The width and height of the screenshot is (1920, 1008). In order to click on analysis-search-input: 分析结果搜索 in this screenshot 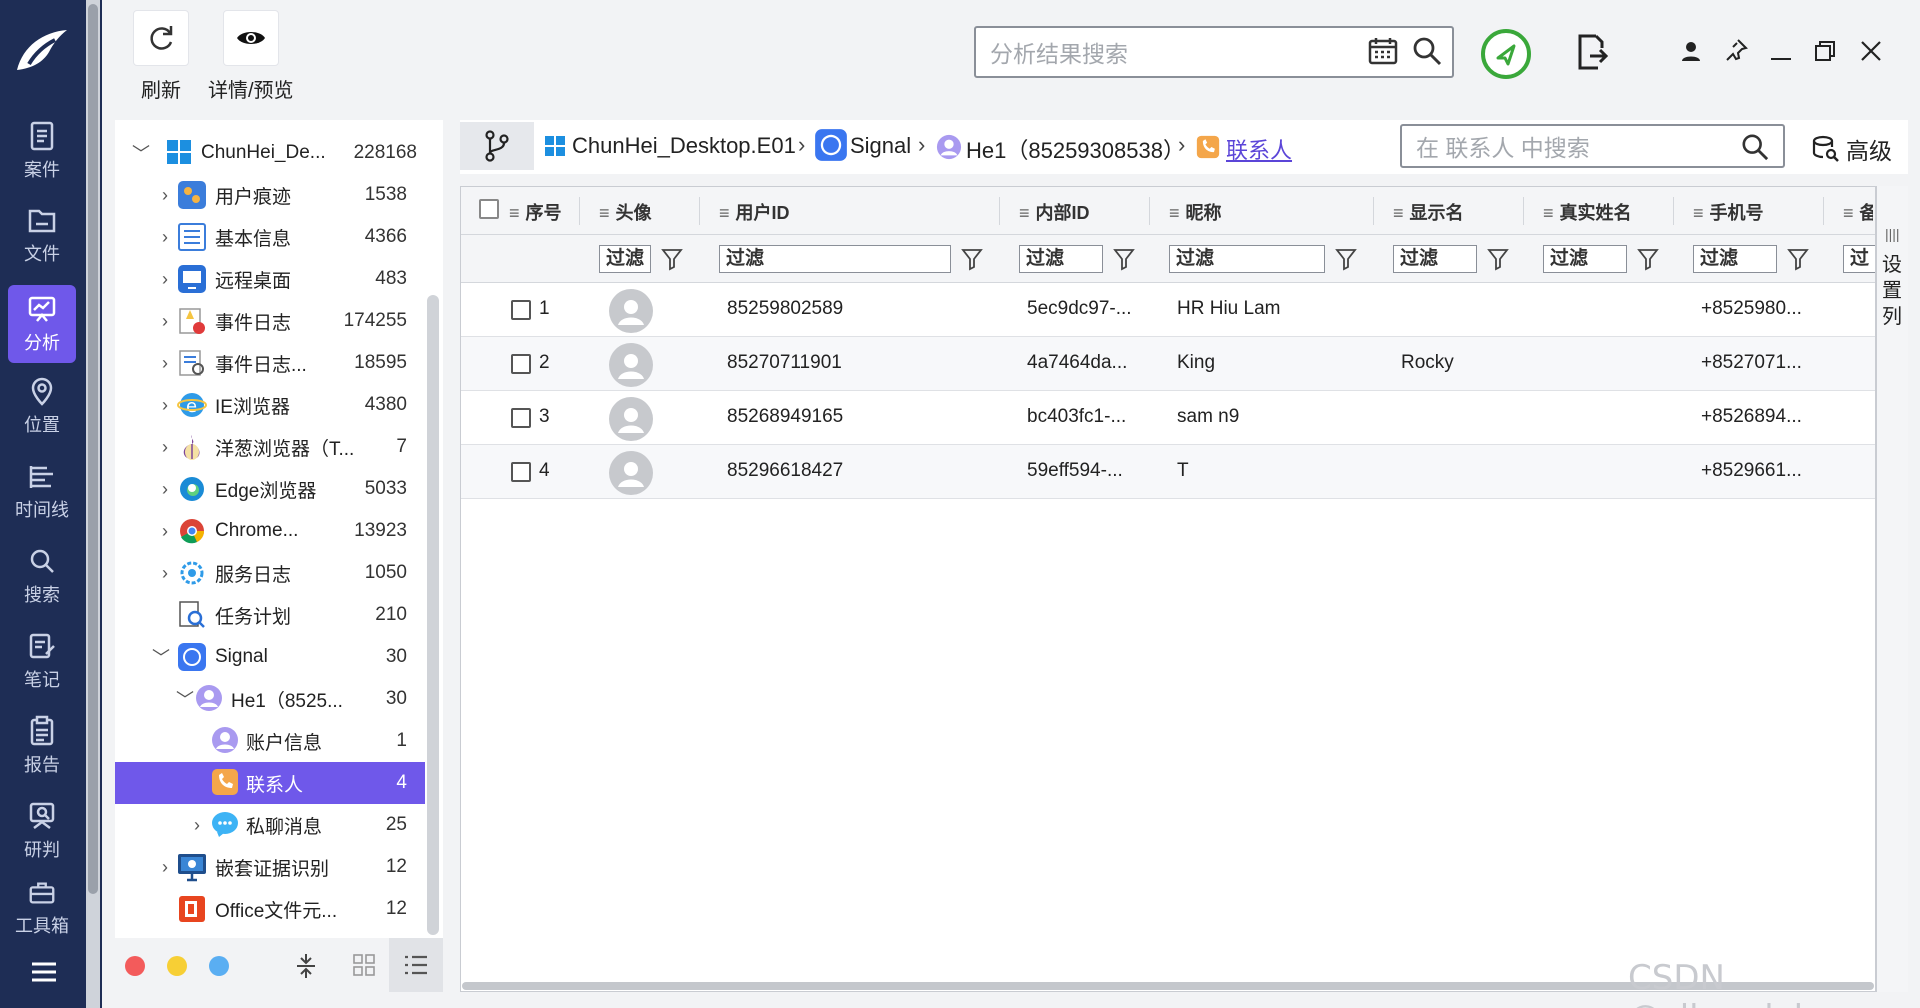, I will do `click(1214, 52)`.